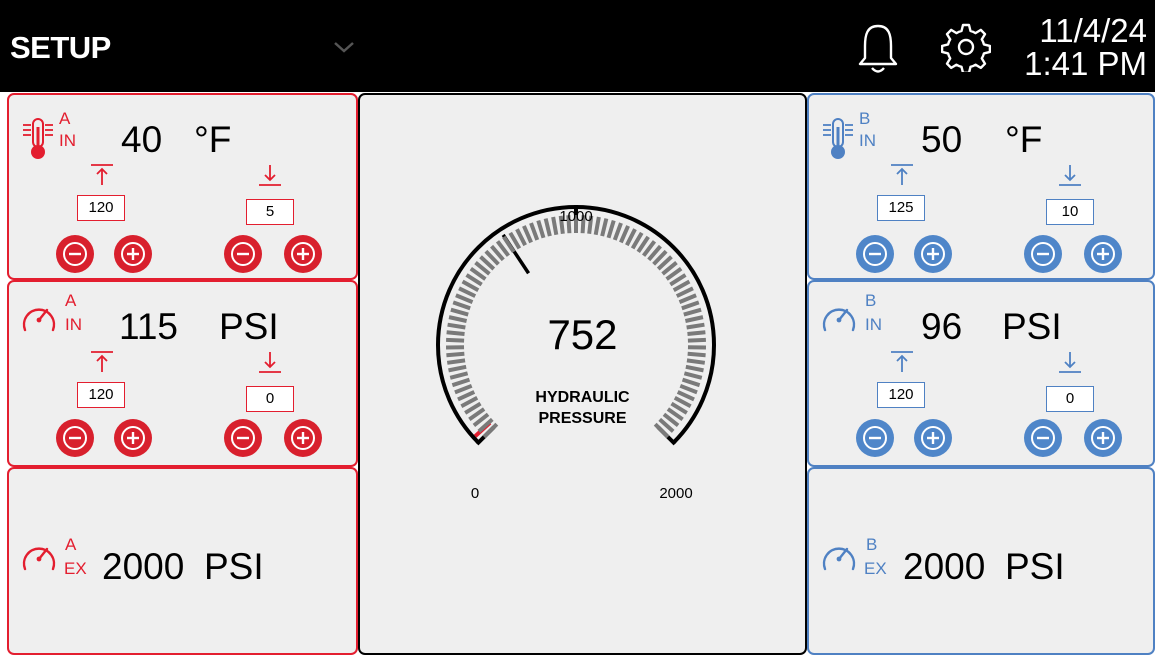  Describe the element at coordinates (675, 493) in the screenshot. I see `gauge-max-label: 2000` at that location.